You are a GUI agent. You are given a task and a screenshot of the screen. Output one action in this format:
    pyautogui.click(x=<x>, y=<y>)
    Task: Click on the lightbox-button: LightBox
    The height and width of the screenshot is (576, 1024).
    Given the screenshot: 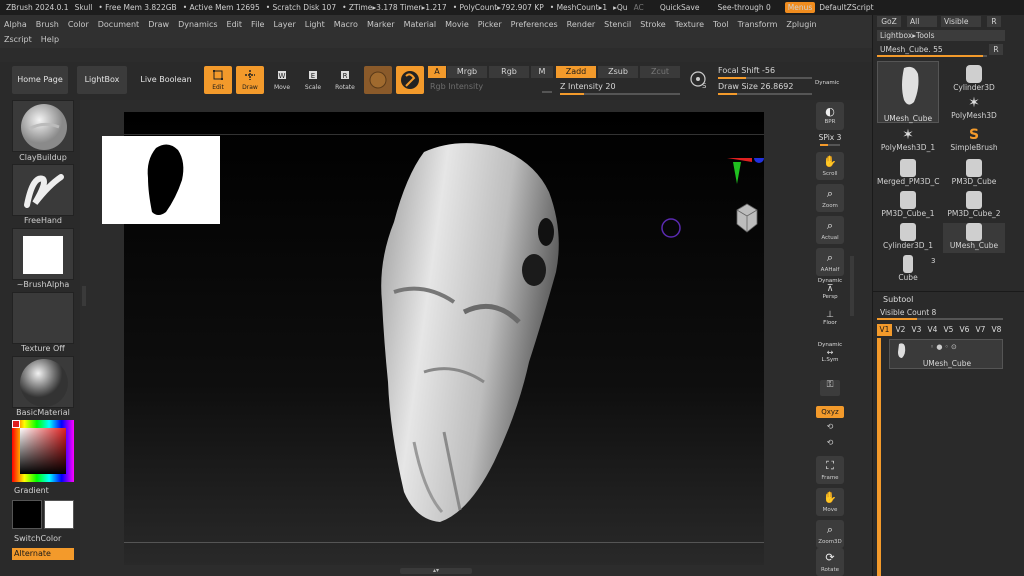 What is the action you would take?
    pyautogui.click(x=102, y=80)
    